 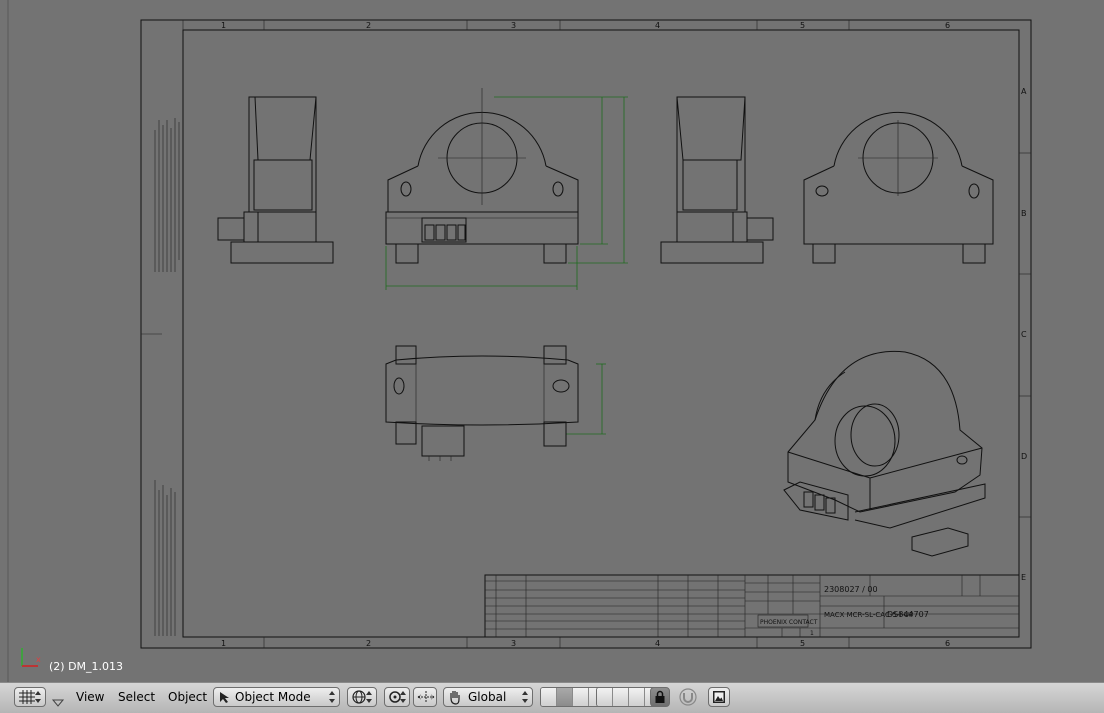 What do you see at coordinates (884, 453) in the screenshot?
I see `isometric-view` at bounding box center [884, 453].